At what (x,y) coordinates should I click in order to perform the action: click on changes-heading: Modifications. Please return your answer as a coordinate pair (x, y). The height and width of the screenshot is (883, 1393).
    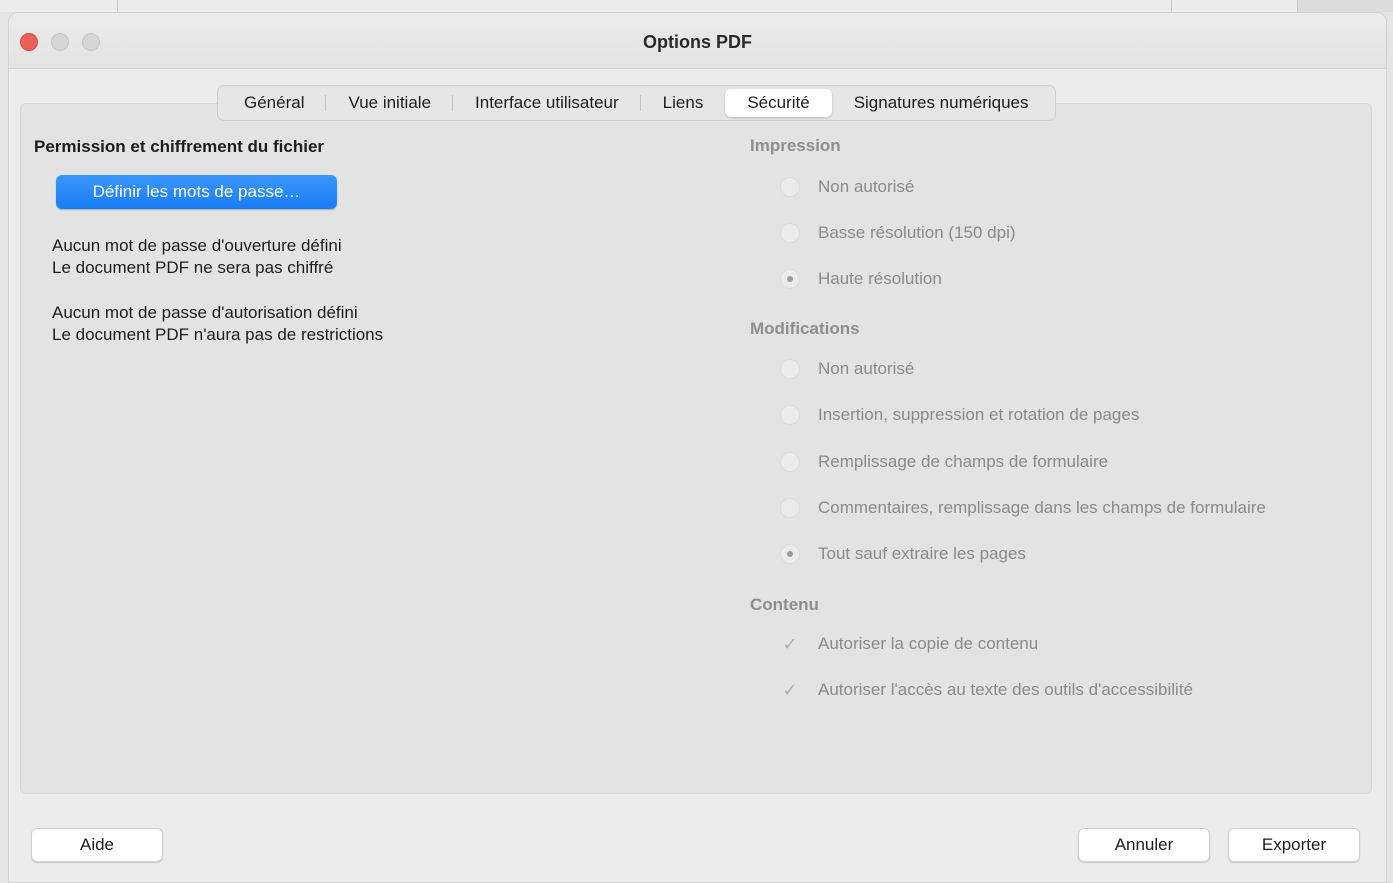
    Looking at the image, I should click on (805, 328).